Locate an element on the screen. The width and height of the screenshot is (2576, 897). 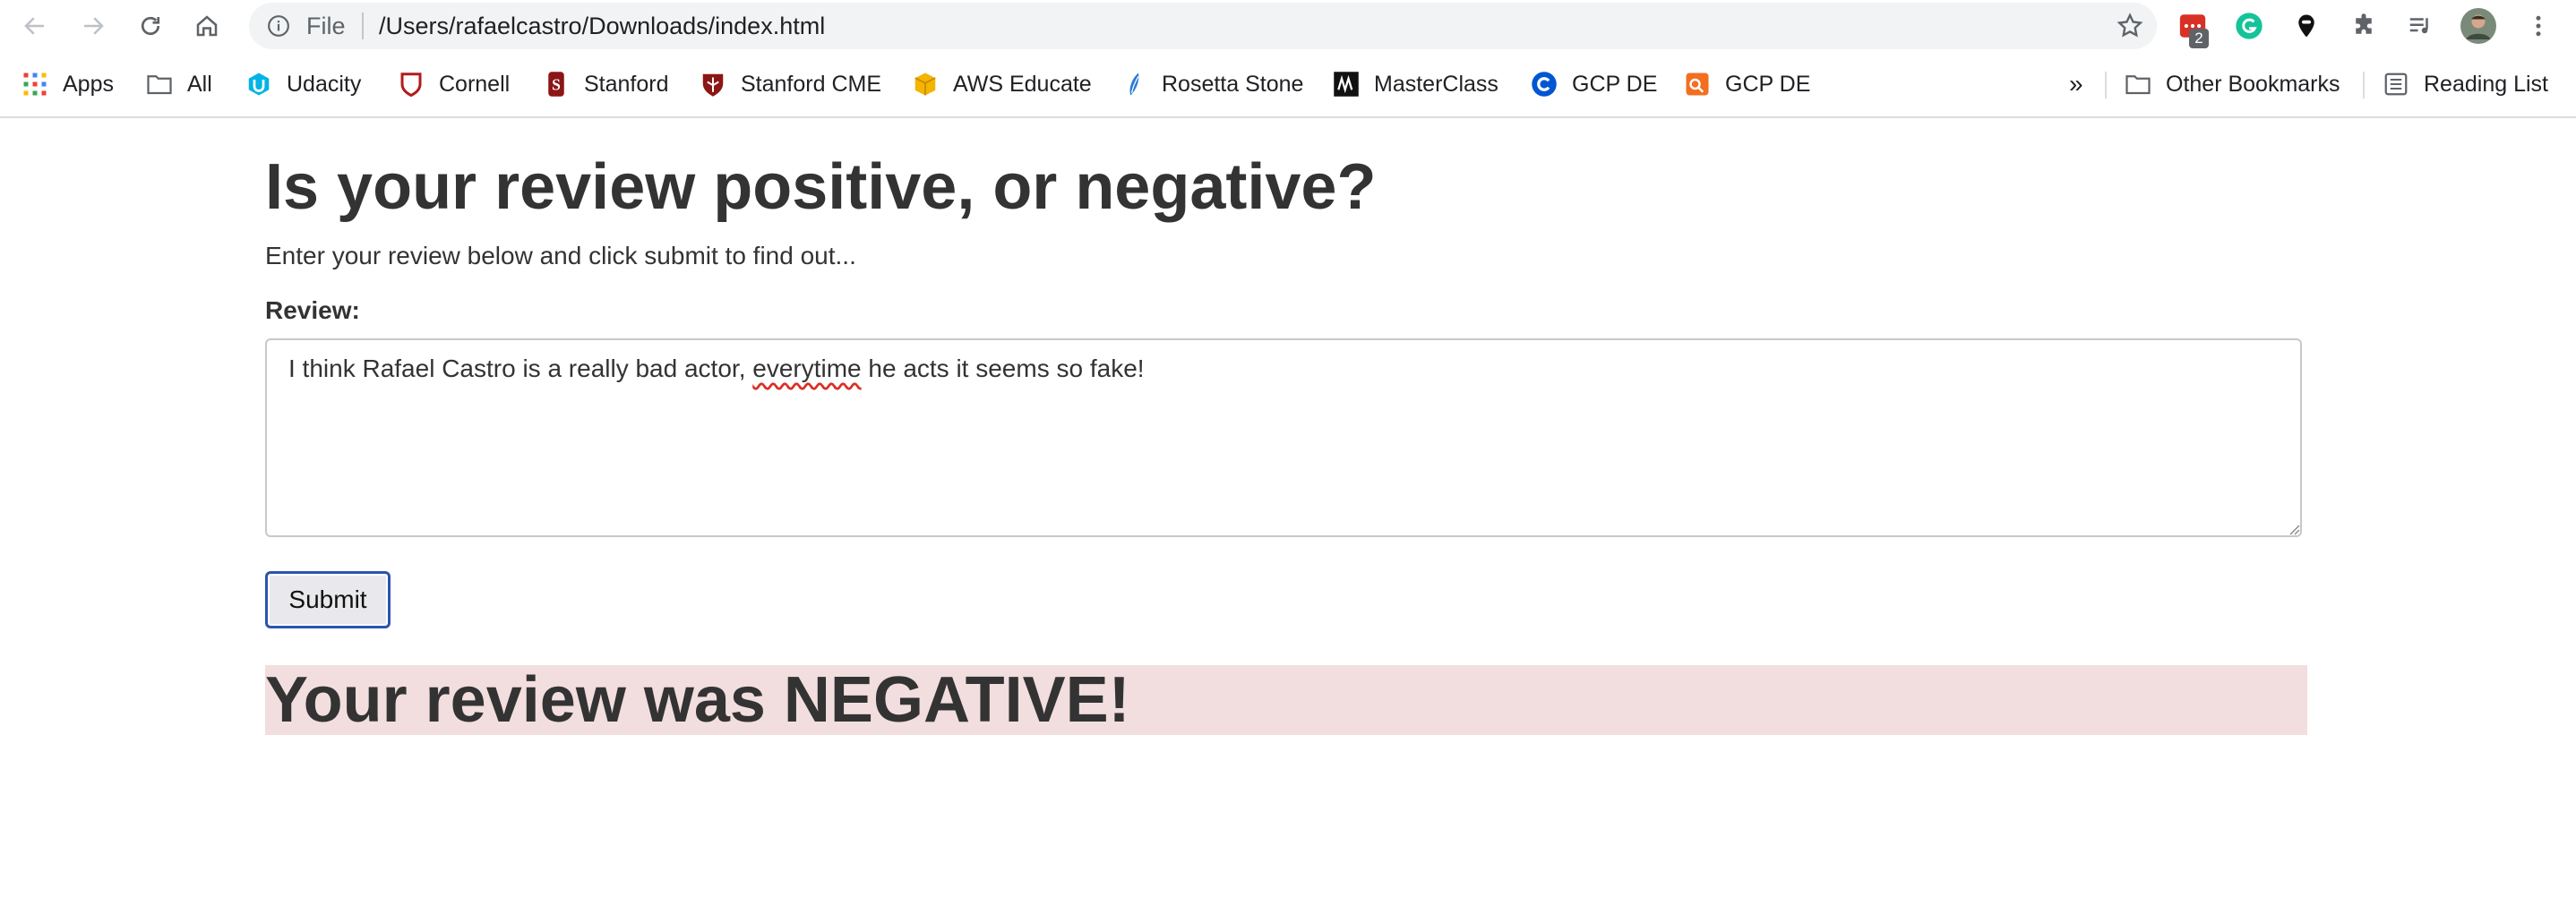
bookmark-masterclass: MasterClass is located at coordinates (1415, 84).